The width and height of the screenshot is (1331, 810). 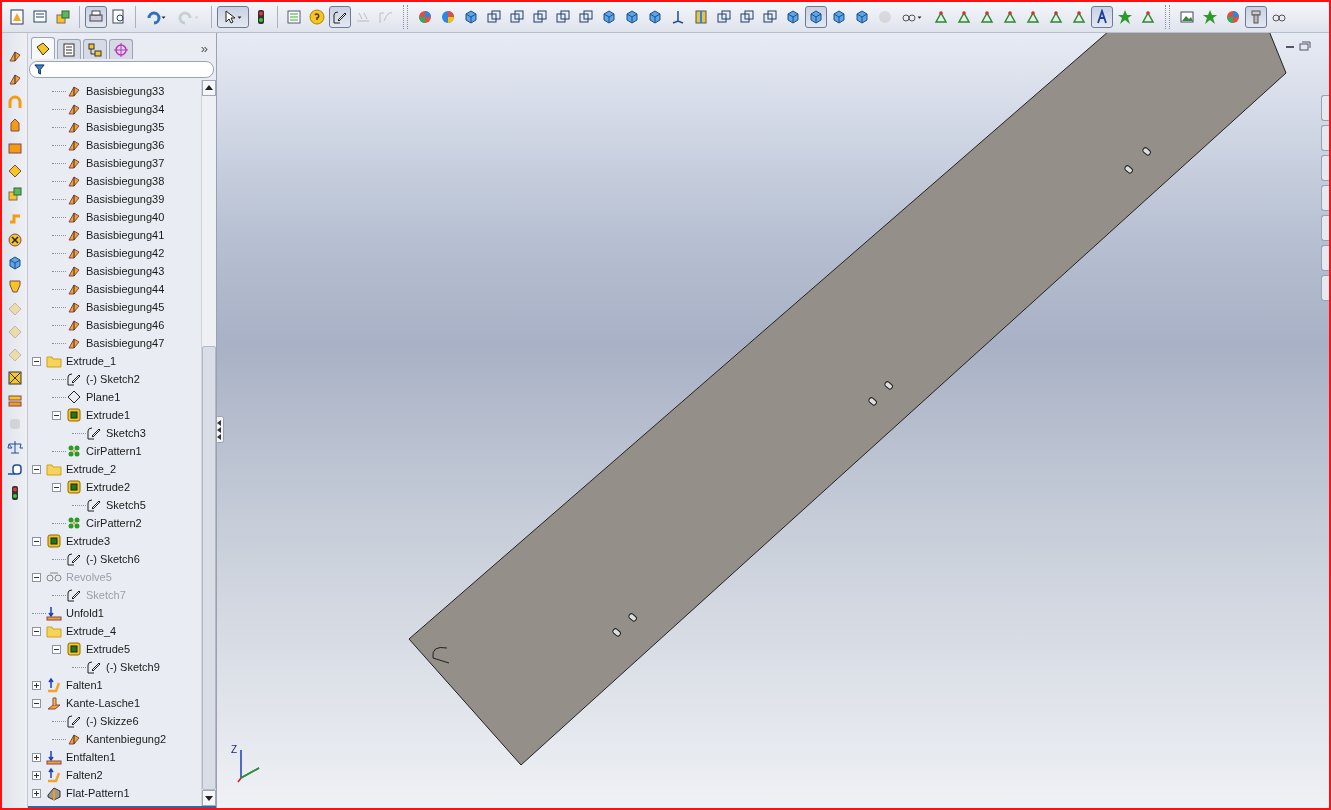 I want to click on tree-item: Sketch5, so click(x=126, y=505).